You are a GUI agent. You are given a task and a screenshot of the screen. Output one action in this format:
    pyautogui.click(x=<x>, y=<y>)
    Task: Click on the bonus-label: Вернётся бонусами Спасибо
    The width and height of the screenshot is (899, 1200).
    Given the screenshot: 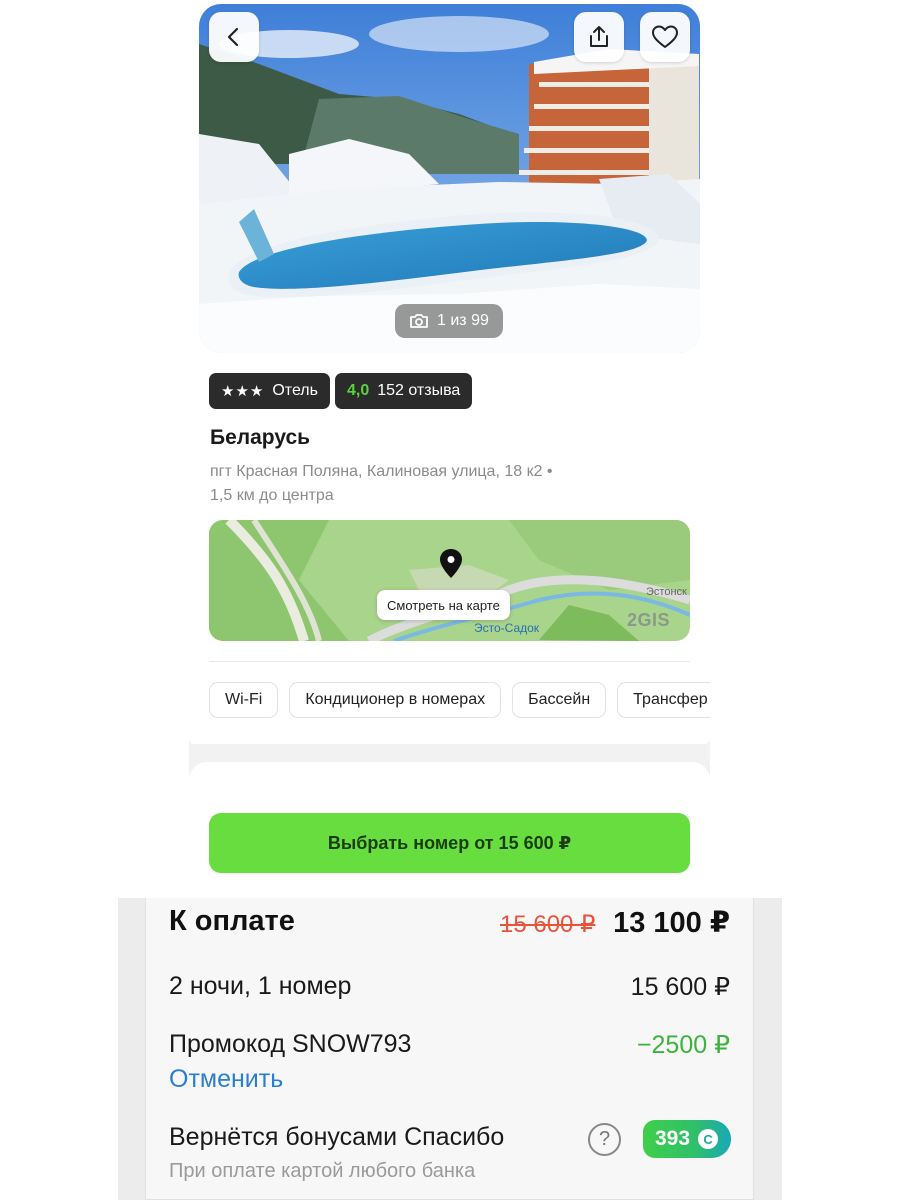 What is the action you would take?
    pyautogui.click(x=337, y=1137)
    